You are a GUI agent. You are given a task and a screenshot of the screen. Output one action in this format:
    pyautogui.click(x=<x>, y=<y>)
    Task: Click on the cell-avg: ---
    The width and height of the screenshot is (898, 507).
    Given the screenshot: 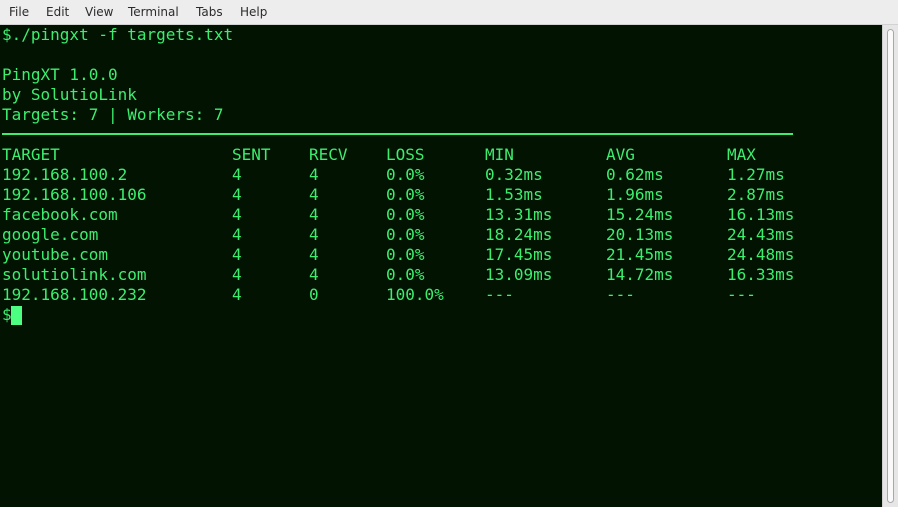 What is the action you would take?
    pyautogui.click(x=620, y=294)
    